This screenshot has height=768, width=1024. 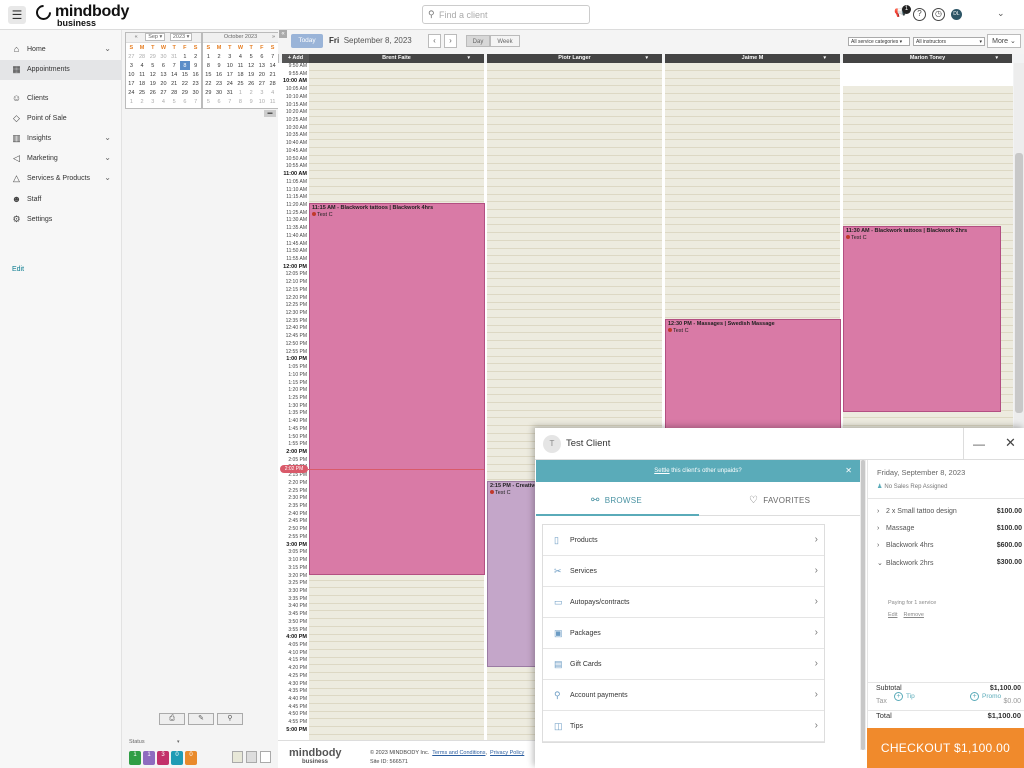 I want to click on calendar-day: 18, so click(x=142, y=83).